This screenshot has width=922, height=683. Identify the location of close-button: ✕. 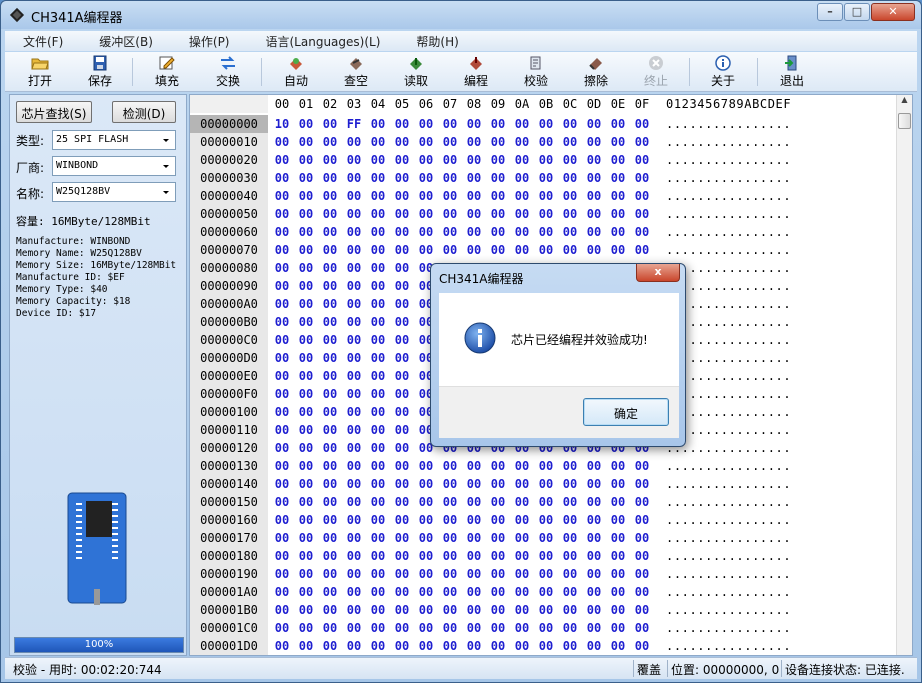
(893, 12).